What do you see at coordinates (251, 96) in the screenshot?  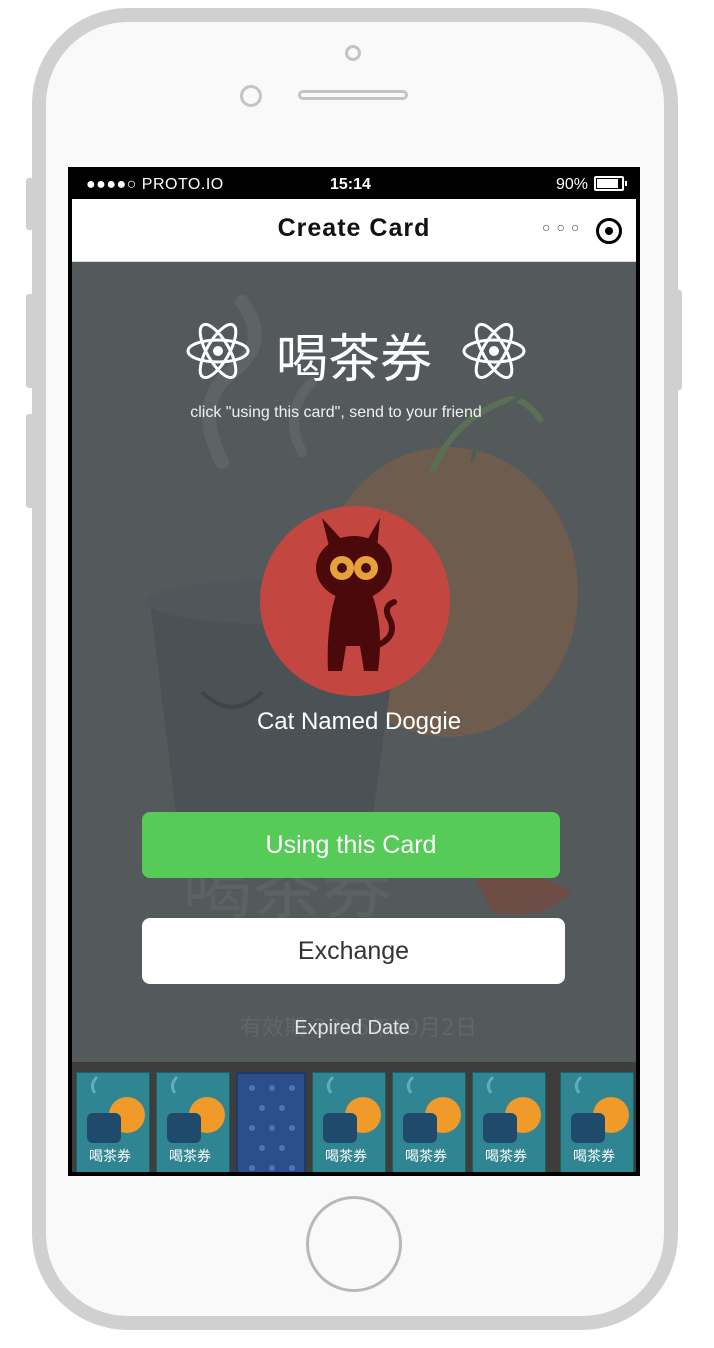 I see `front-camera` at bounding box center [251, 96].